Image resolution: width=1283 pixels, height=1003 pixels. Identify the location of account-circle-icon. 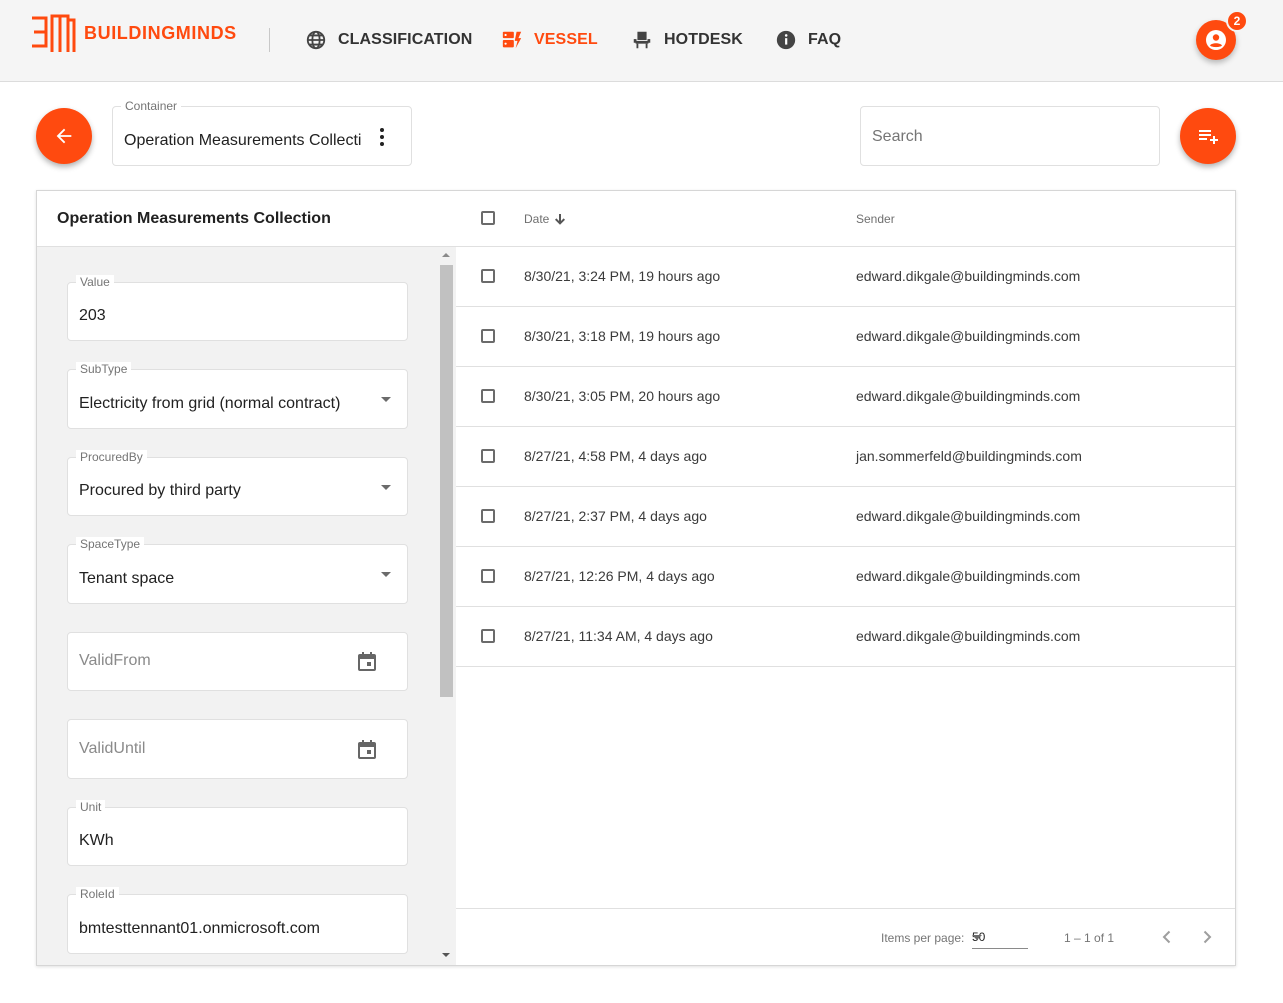
(1216, 40).